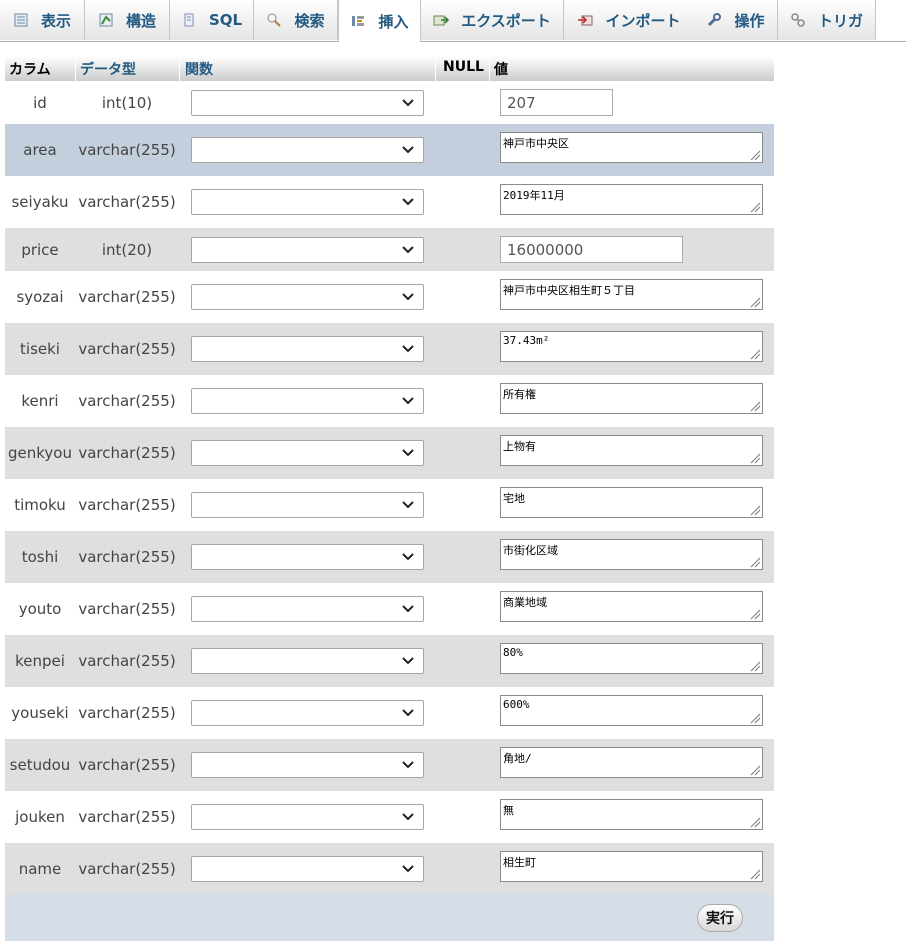  I want to click on table-row: id int(10) 207, so click(389, 102).